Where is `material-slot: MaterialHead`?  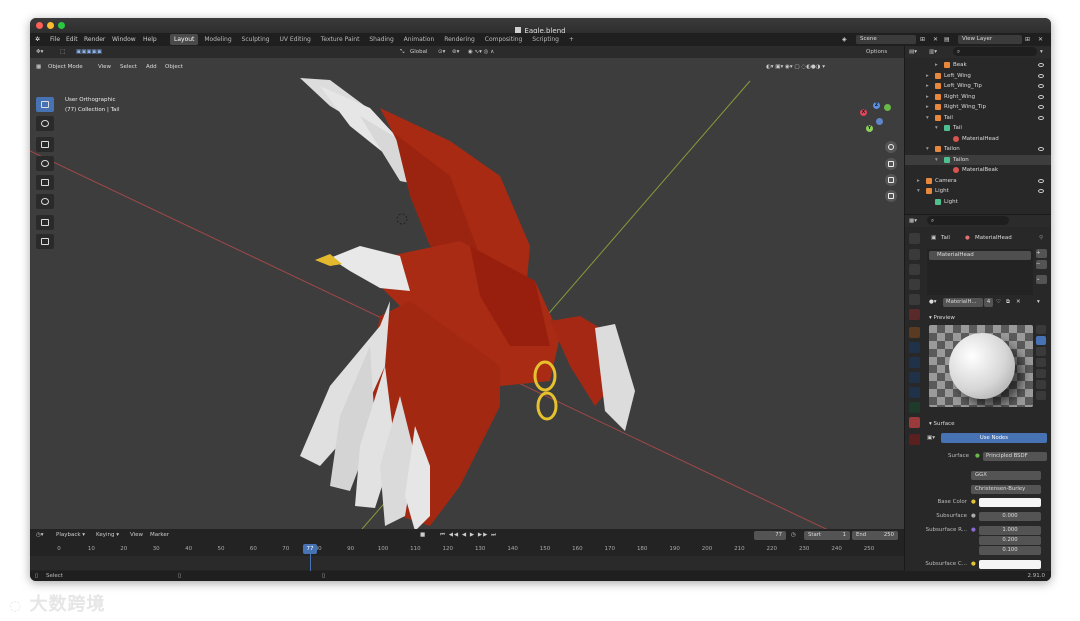 material-slot: MaterialHead is located at coordinates (980, 255).